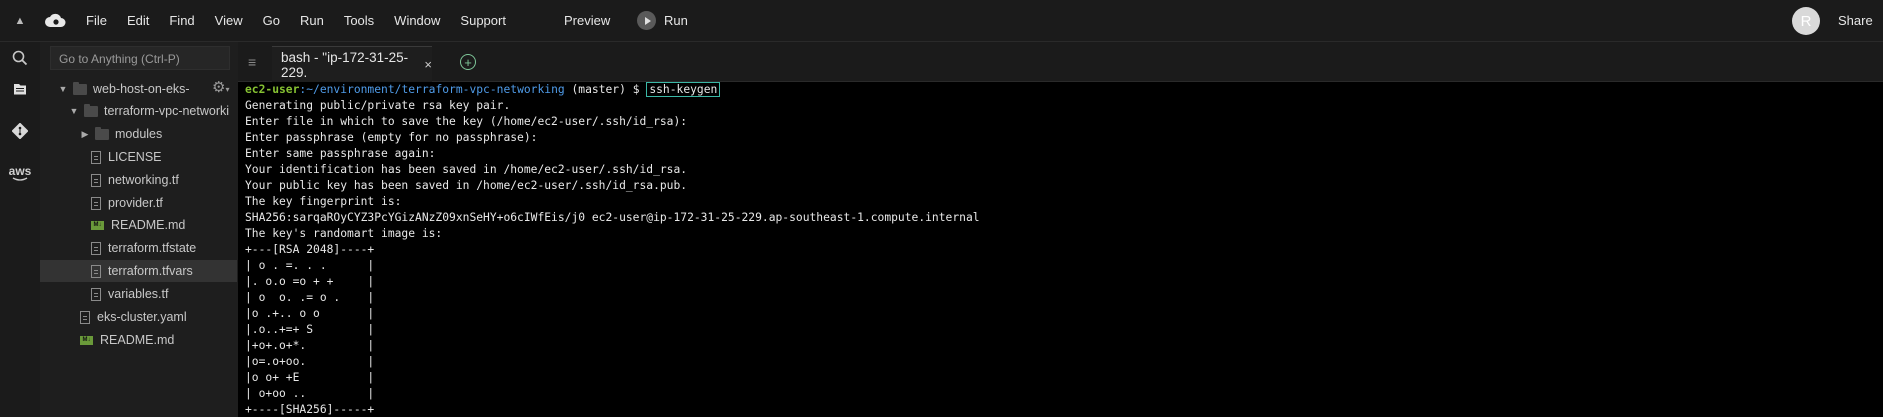  I want to click on tree-item-label: web-host-on-eks-, so click(141, 89).